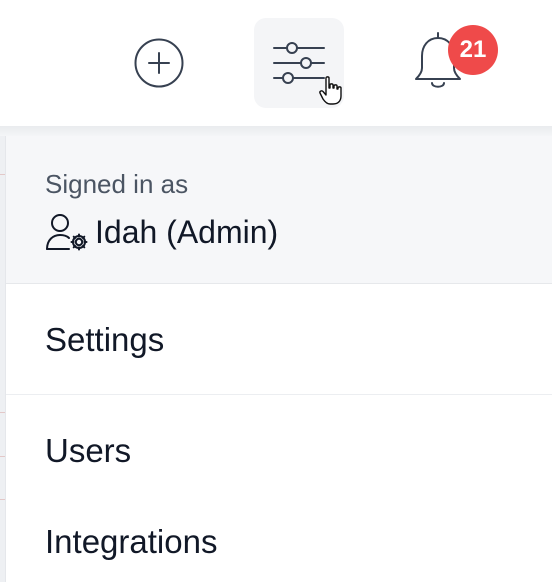 This screenshot has height=582, width=552. I want to click on plus-circle-icon, so click(159, 63).